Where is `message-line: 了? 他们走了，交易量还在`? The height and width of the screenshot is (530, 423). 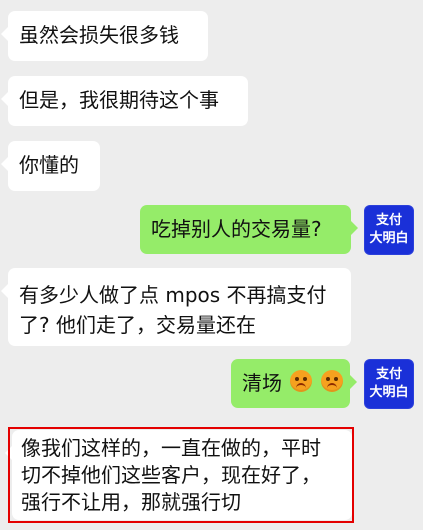 message-line: 了? 他们走了，交易量还在 is located at coordinates (137, 325).